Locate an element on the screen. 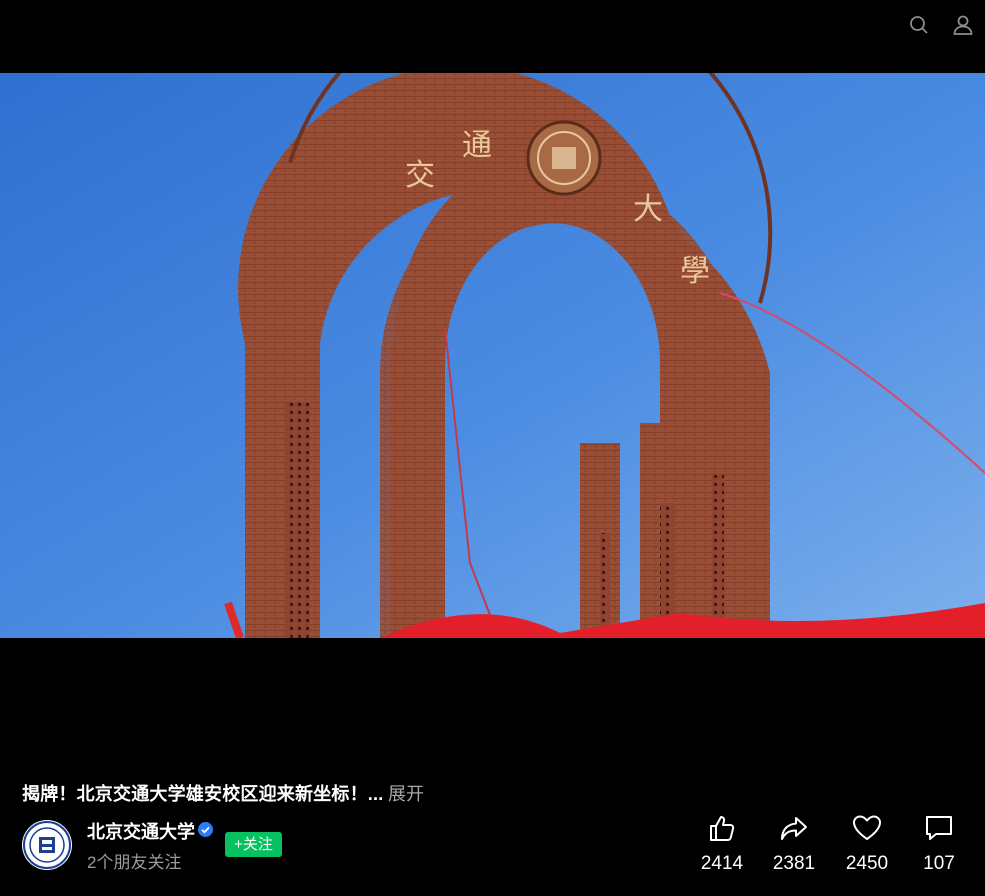 This screenshot has width=985, height=896. university-seal-logo is located at coordinates (47, 845).